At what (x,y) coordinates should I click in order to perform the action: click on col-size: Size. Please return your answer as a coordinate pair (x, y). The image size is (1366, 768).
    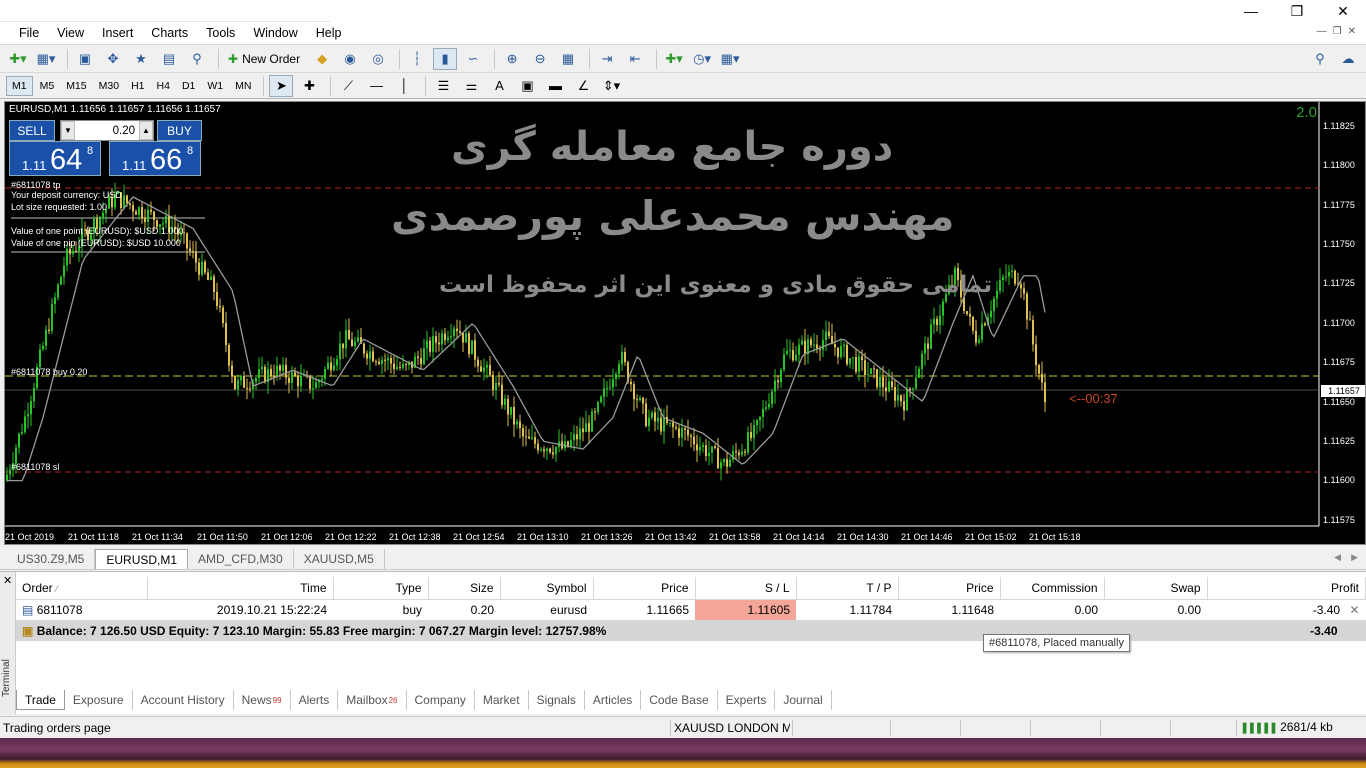
    Looking at the image, I should click on (464, 588).